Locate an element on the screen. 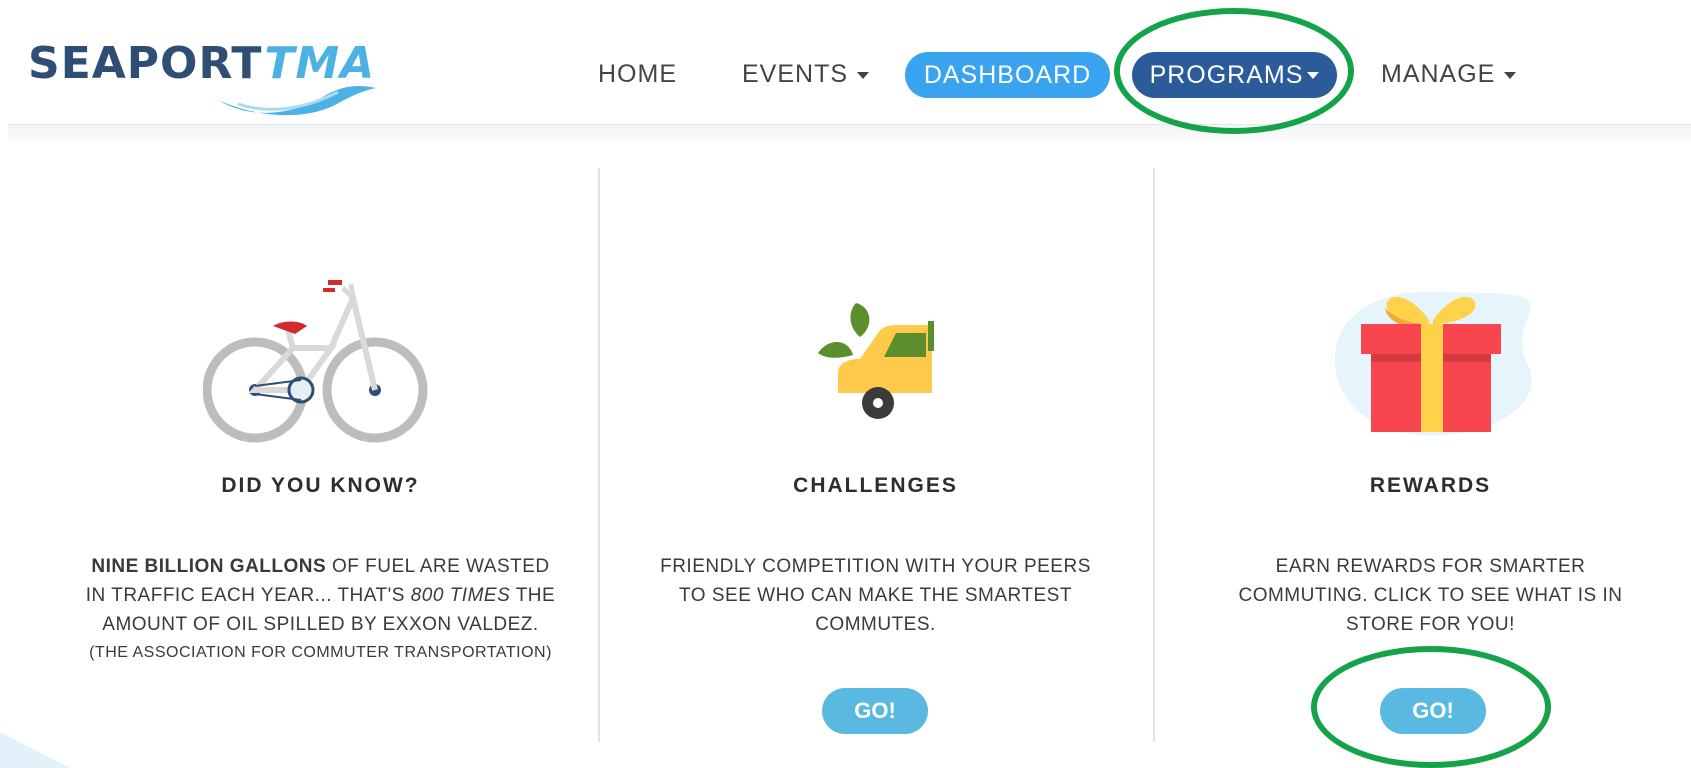 The width and height of the screenshot is (1691, 768). logo-wave-icon is located at coordinates (297, 101).